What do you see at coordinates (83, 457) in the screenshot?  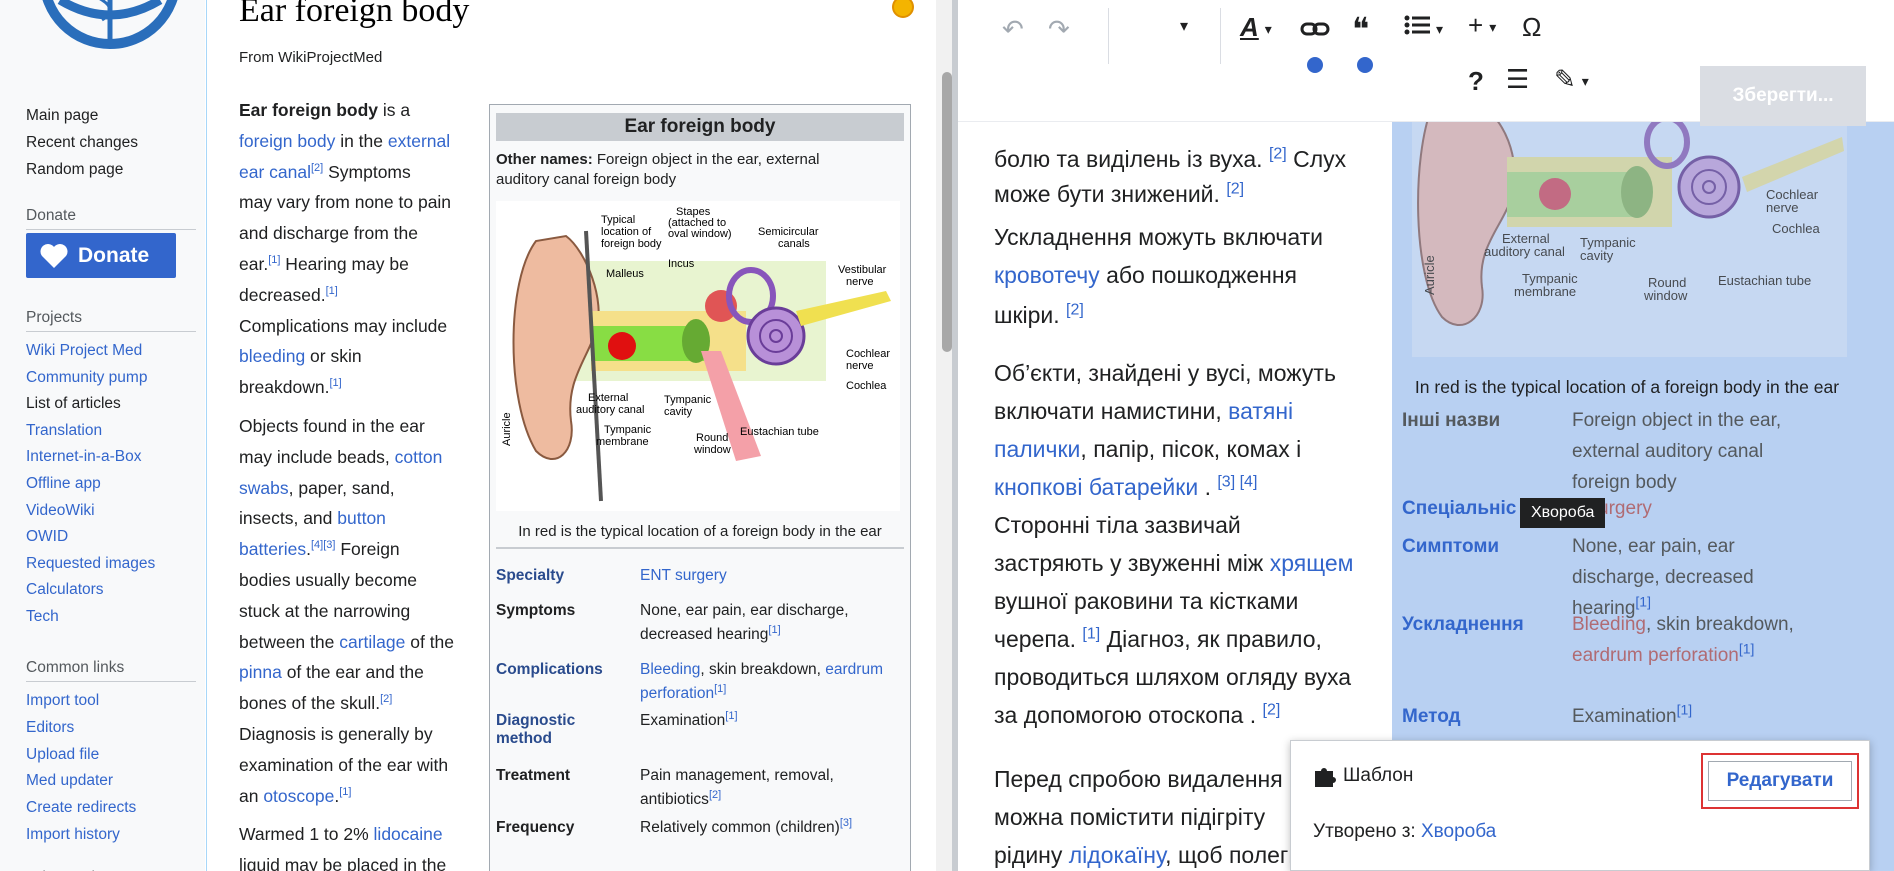 I see `sidebar-project-item: Internet-in-a-Box` at bounding box center [83, 457].